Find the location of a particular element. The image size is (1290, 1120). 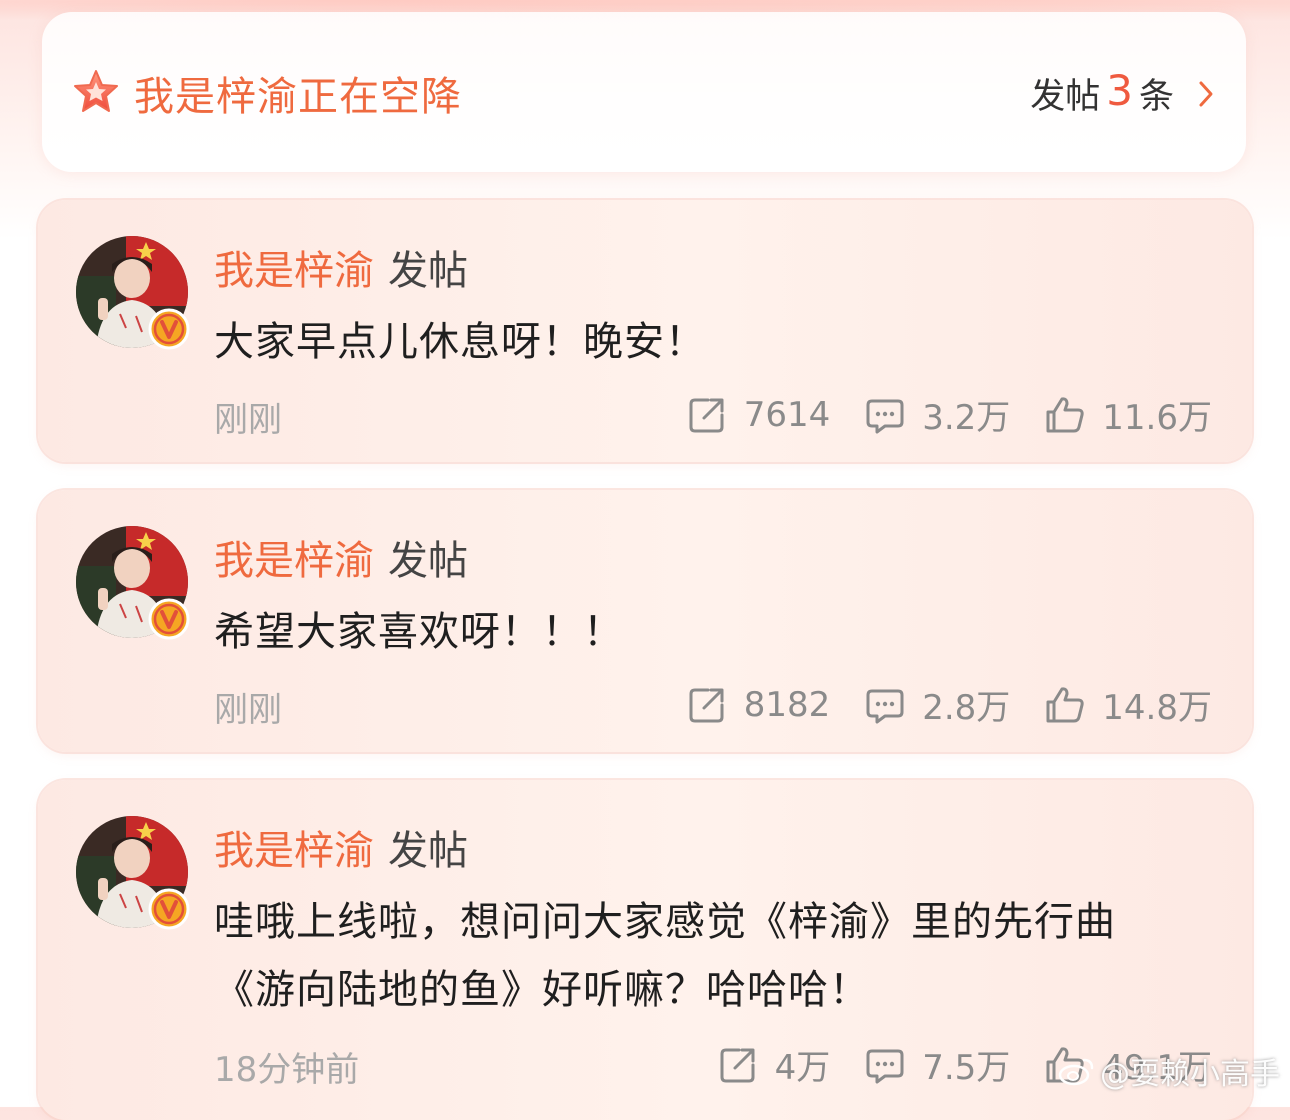

like-button: 11.6万 is located at coordinates (1128, 414).